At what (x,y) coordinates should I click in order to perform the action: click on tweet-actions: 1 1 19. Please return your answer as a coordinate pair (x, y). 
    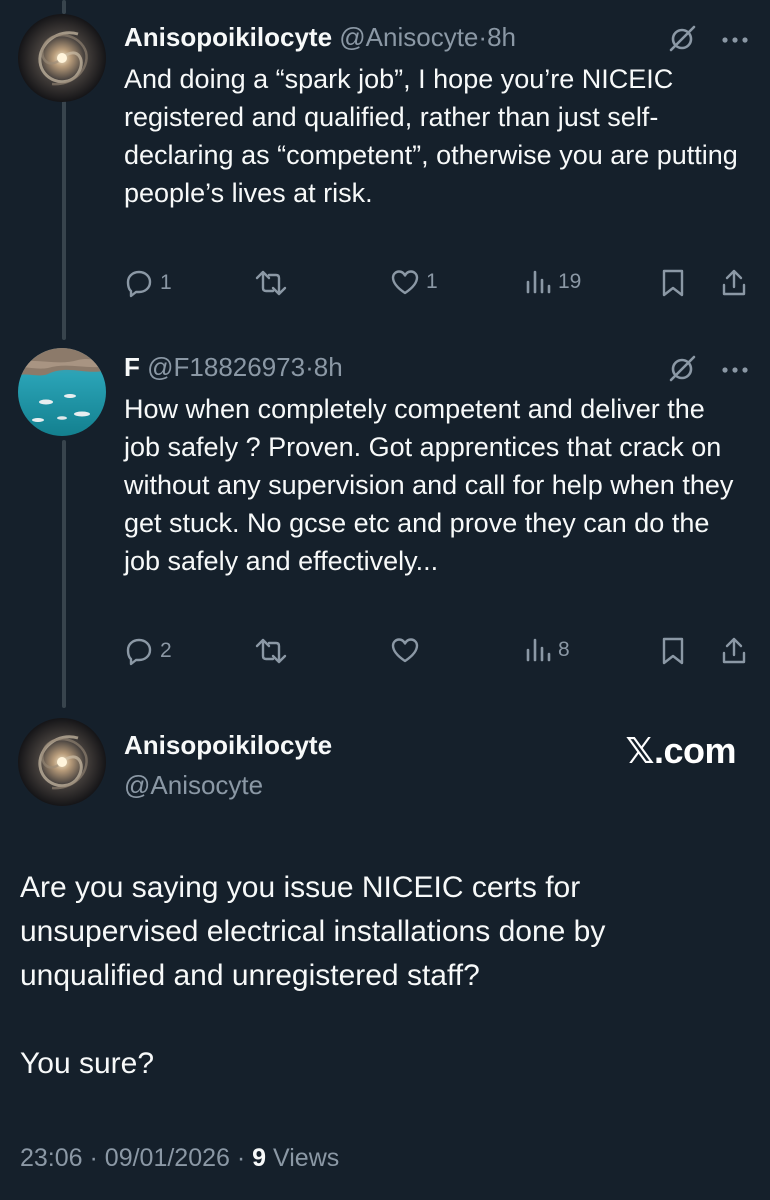
    Looking at the image, I should click on (437, 288).